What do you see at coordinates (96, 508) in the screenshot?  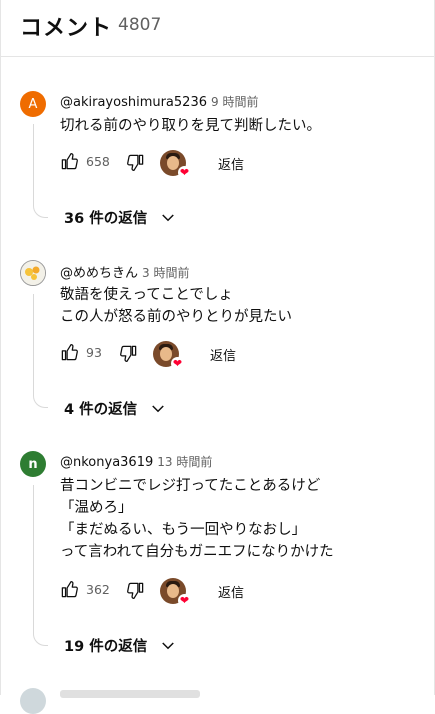 I see `comment-line: 「温めろ」` at bounding box center [96, 508].